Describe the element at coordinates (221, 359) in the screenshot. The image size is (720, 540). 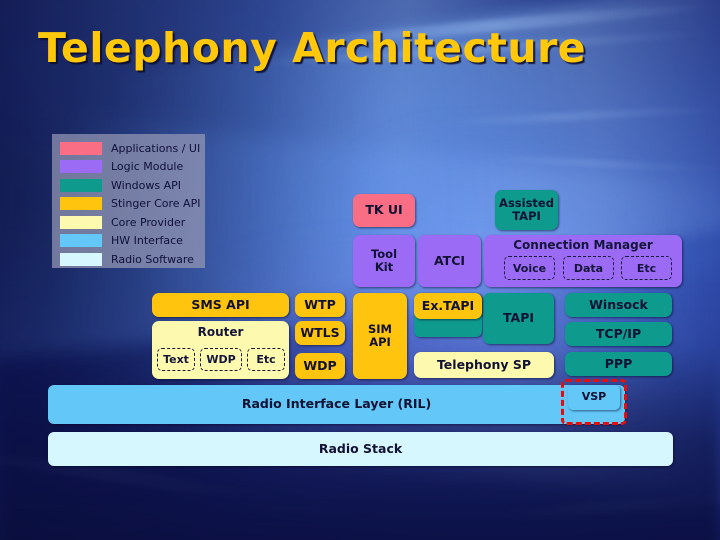
I see `subblock-router-wdp: WDP` at that location.